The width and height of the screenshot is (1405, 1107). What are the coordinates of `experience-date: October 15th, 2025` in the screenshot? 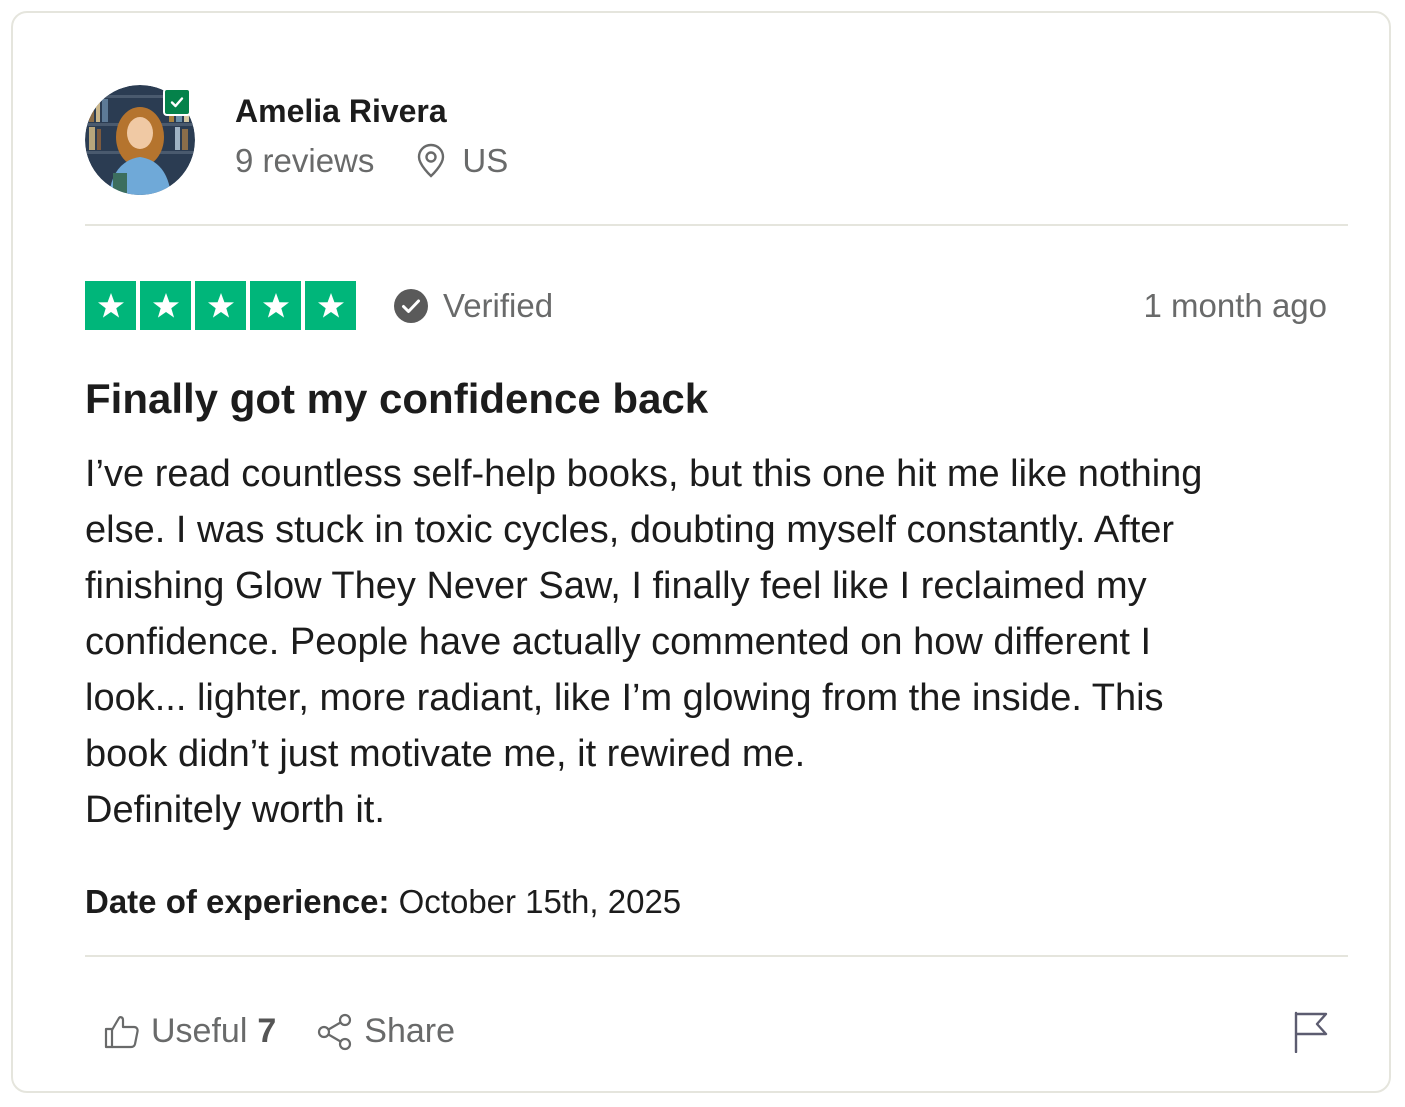 It's located at (540, 901).